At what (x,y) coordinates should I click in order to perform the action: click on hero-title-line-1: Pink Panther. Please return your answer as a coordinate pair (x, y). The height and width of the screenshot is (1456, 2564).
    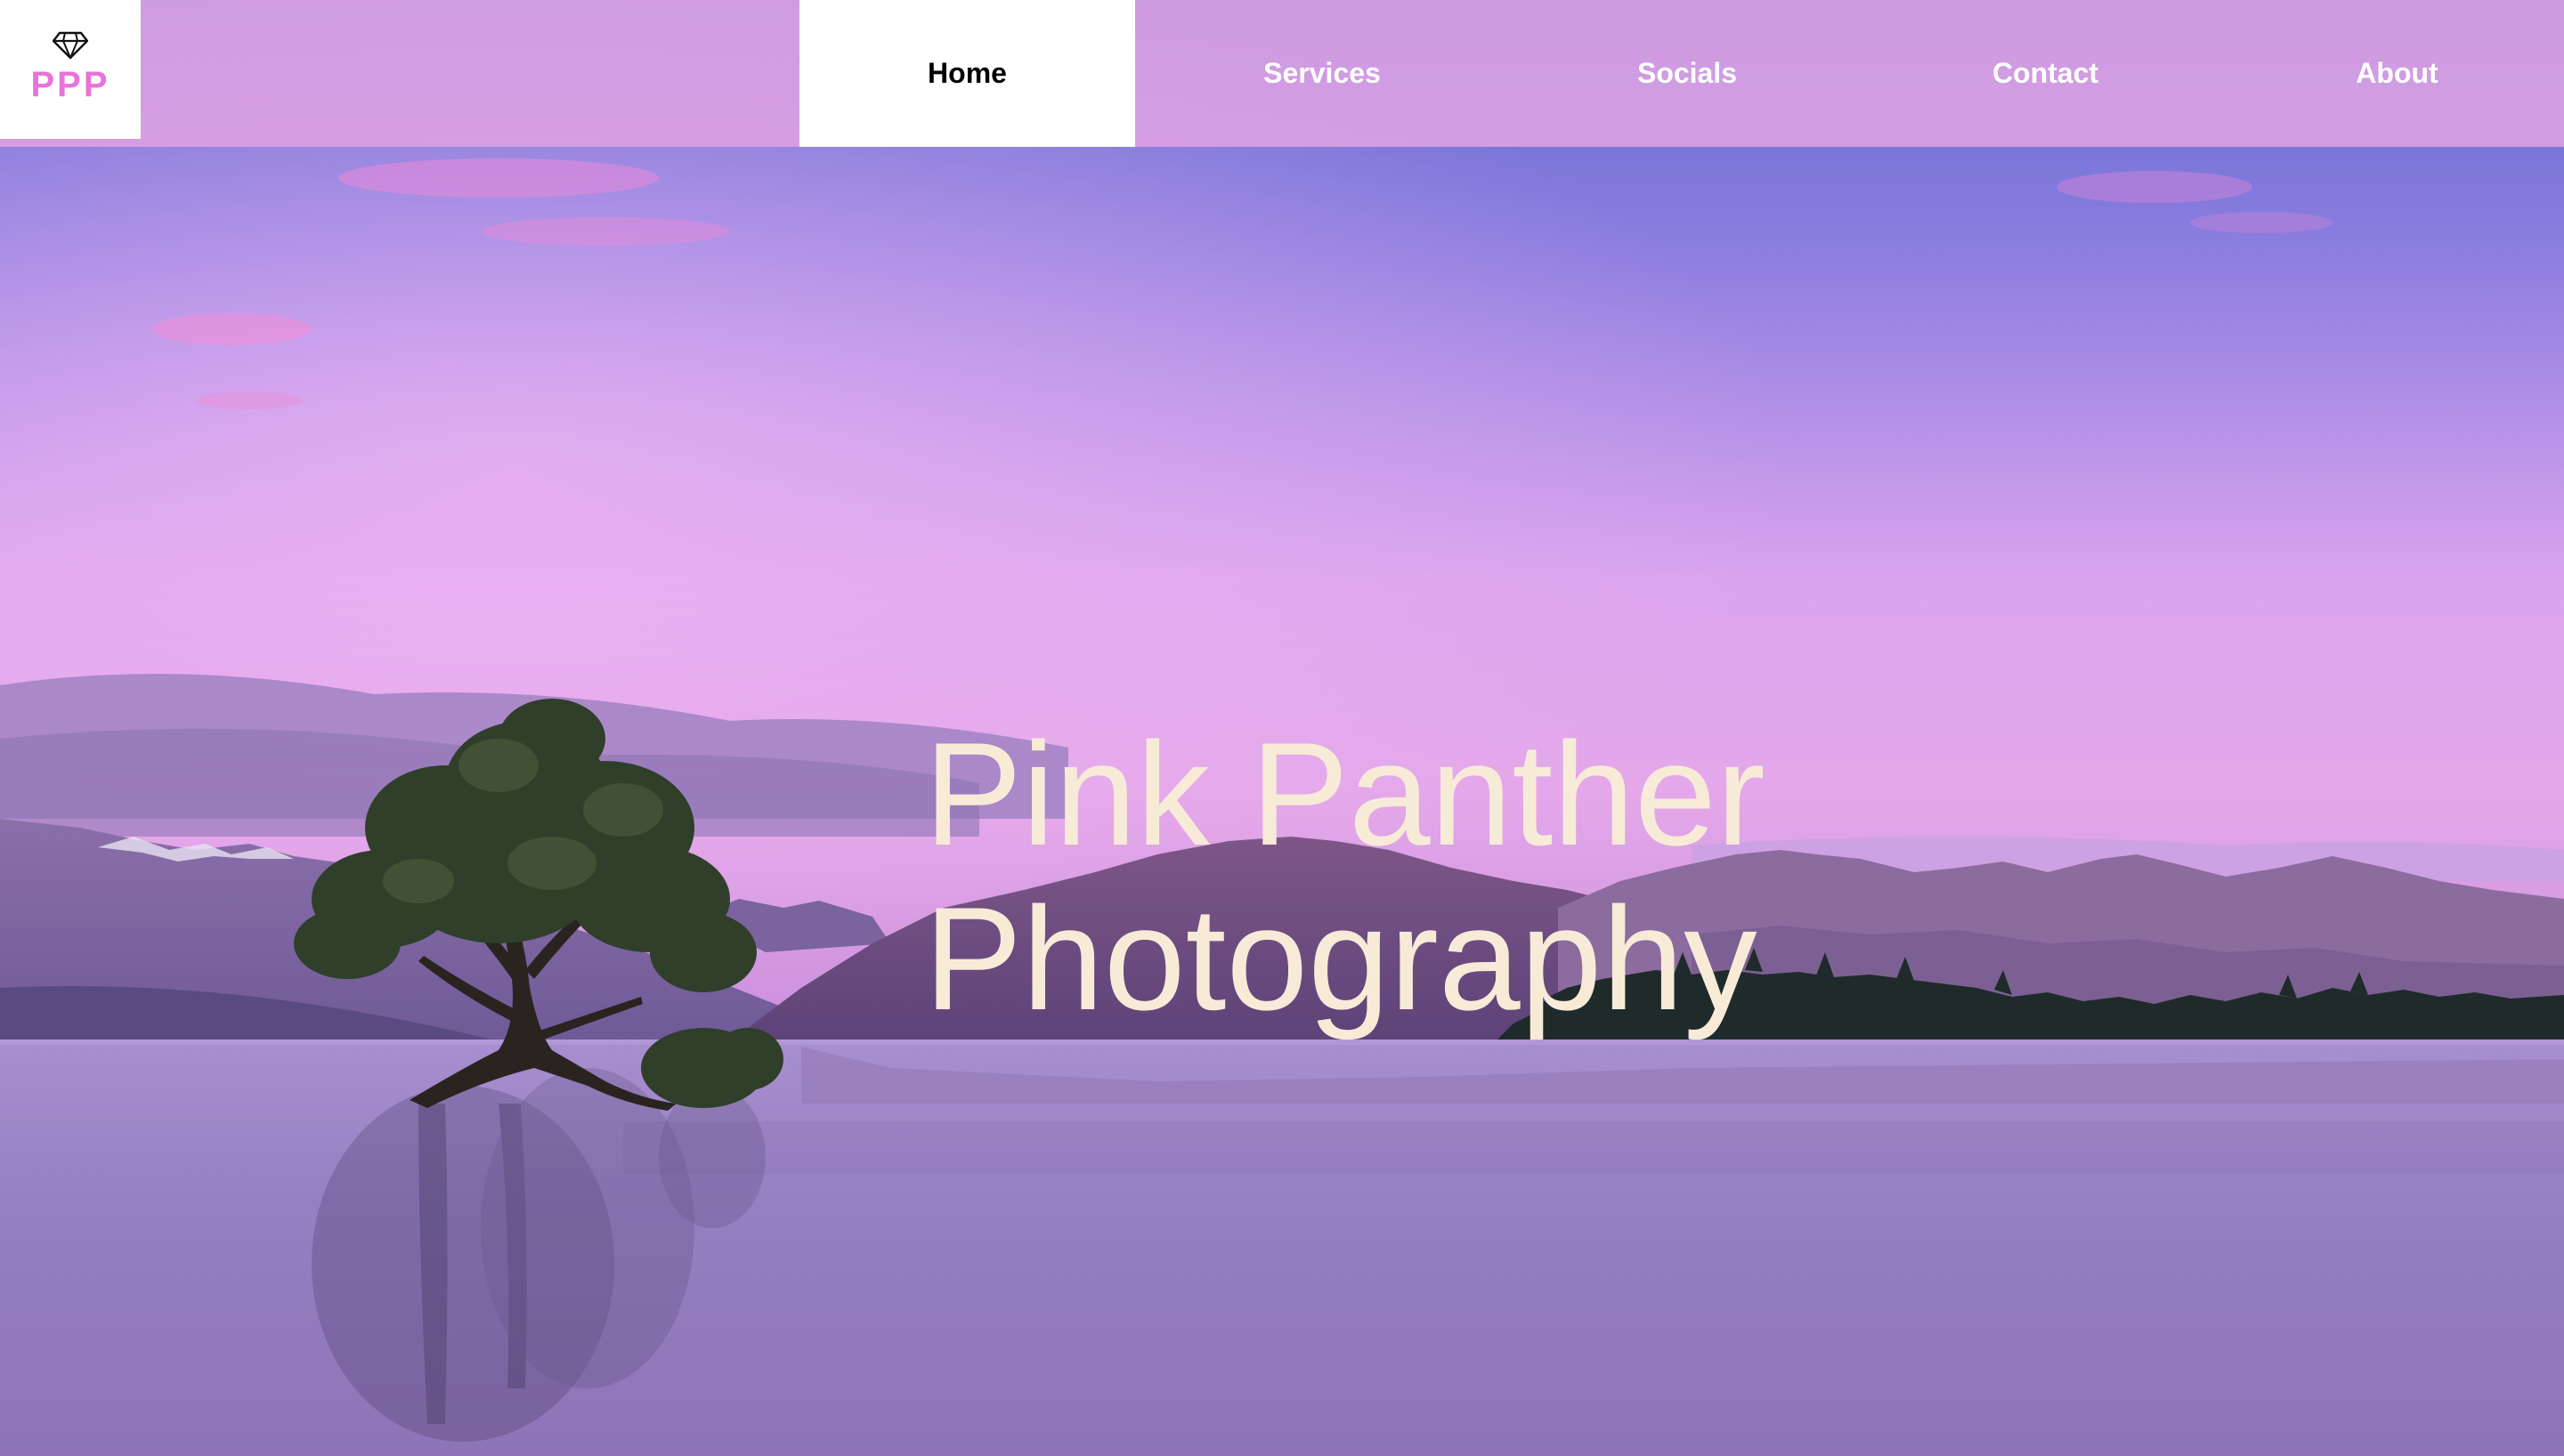
    Looking at the image, I should click on (1344, 794).